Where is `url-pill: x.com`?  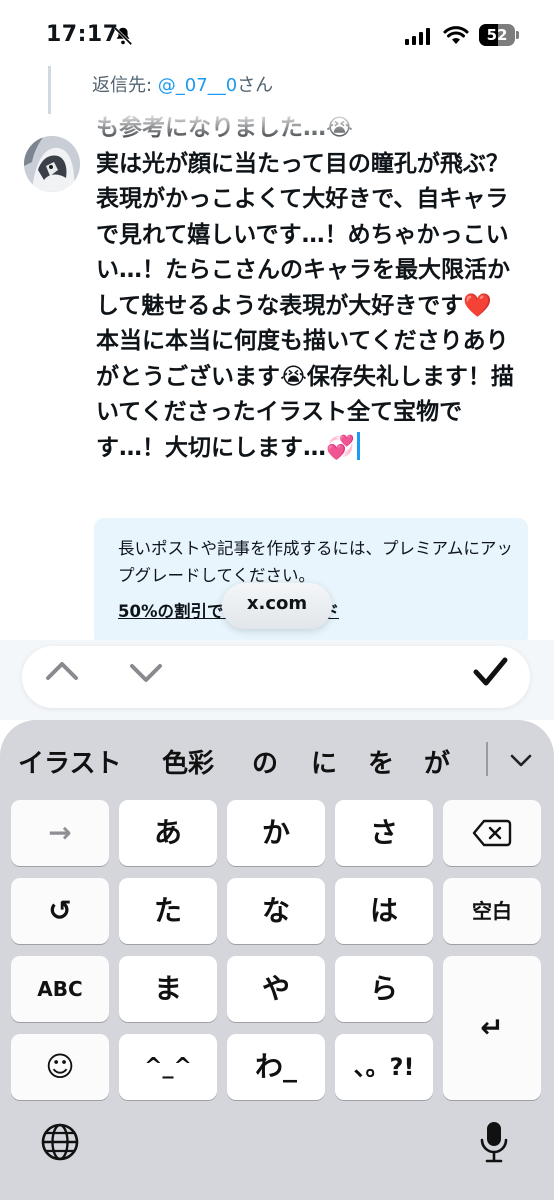
url-pill: x.com is located at coordinates (277, 606).